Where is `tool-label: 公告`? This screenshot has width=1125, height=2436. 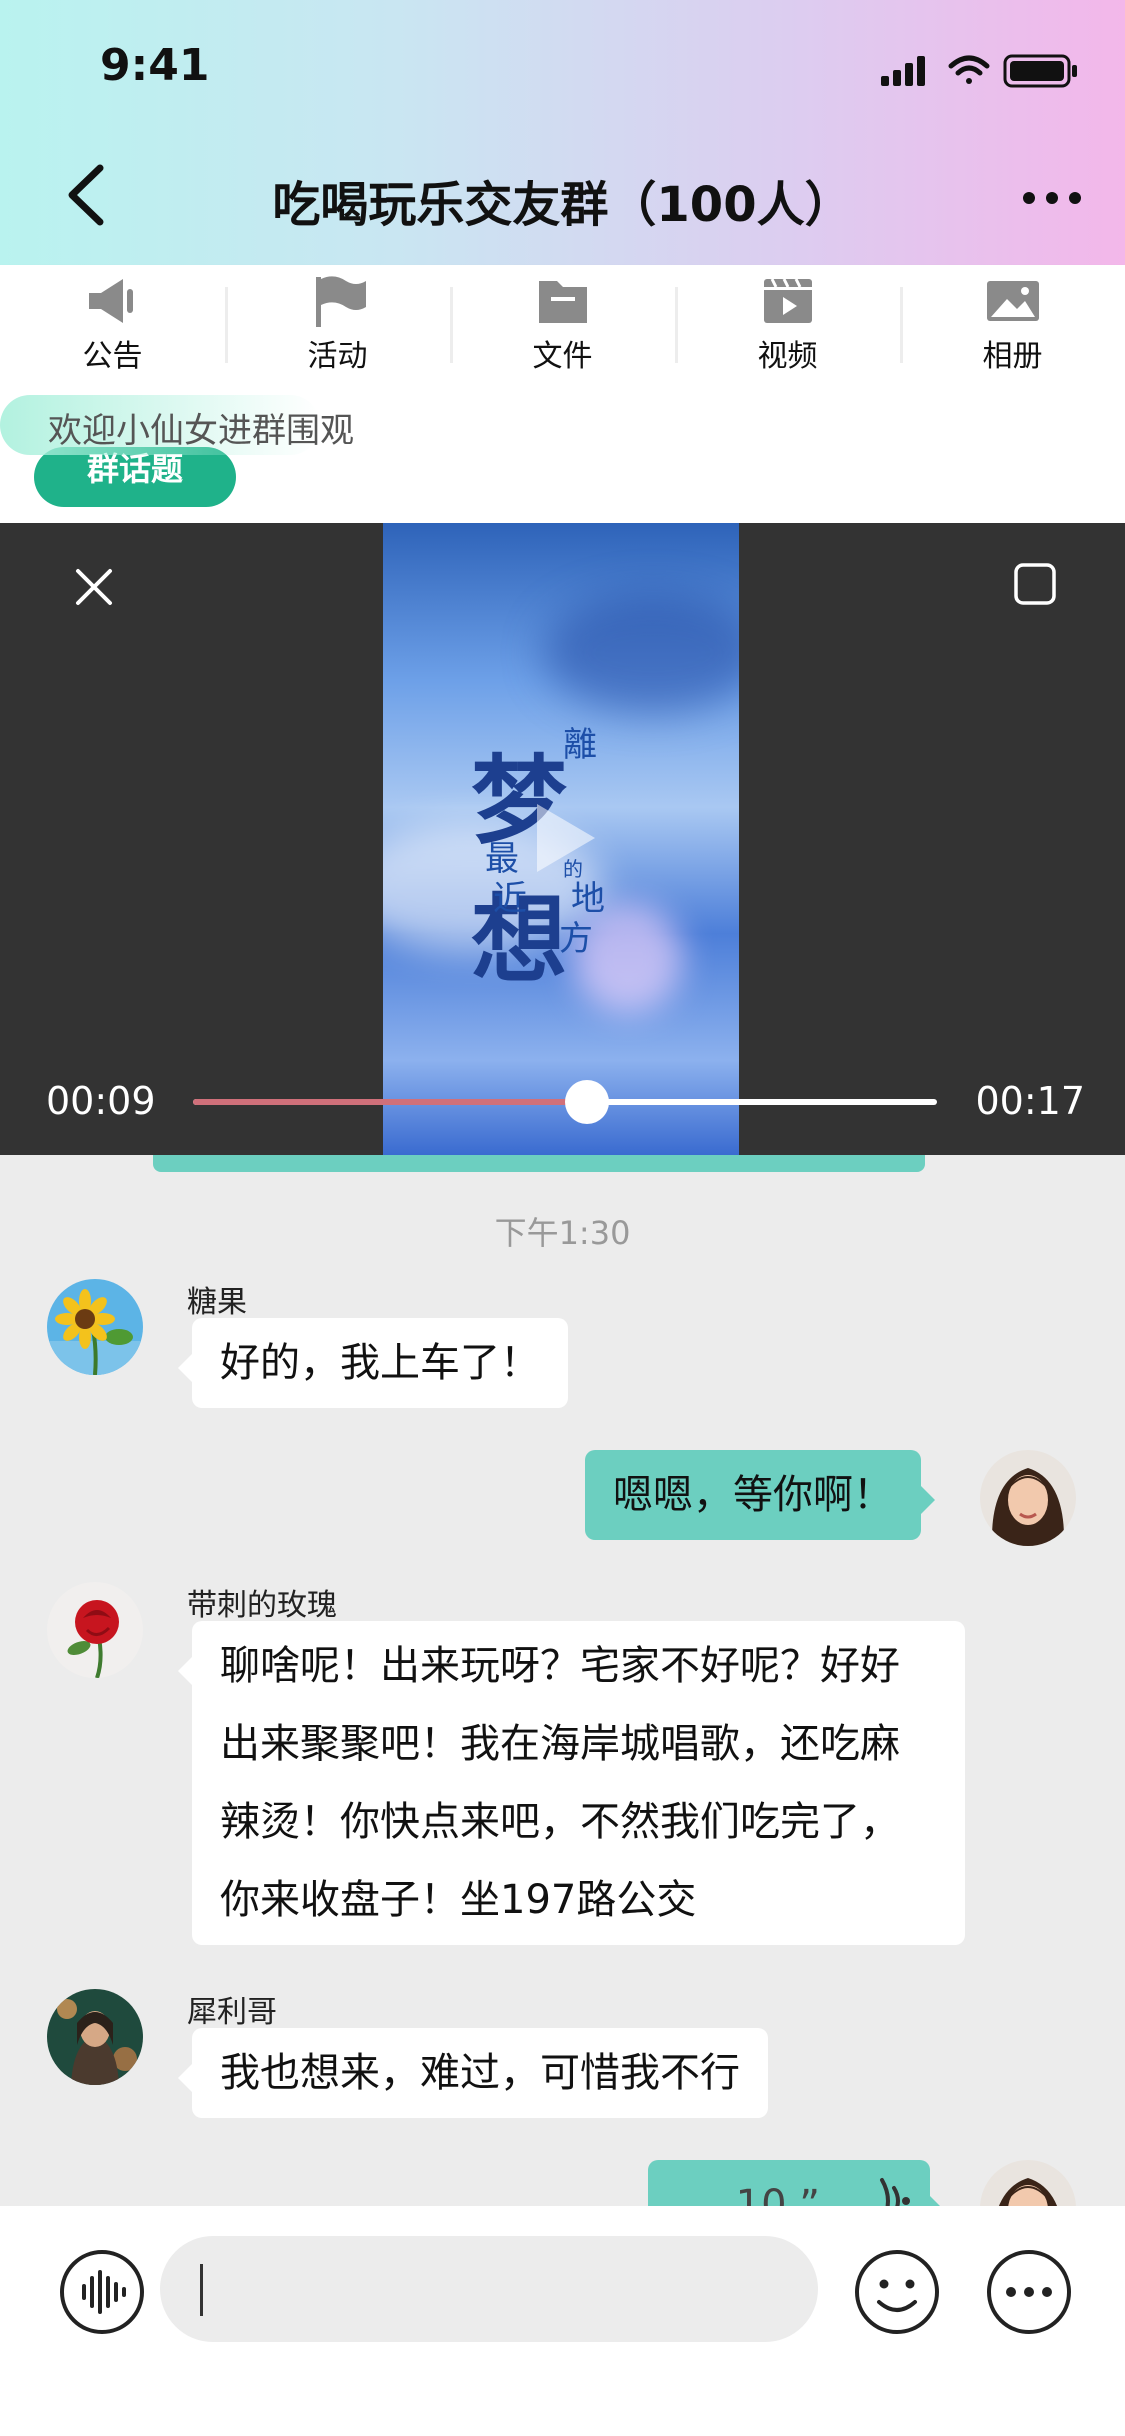
tool-label: 公告 is located at coordinates (112, 356).